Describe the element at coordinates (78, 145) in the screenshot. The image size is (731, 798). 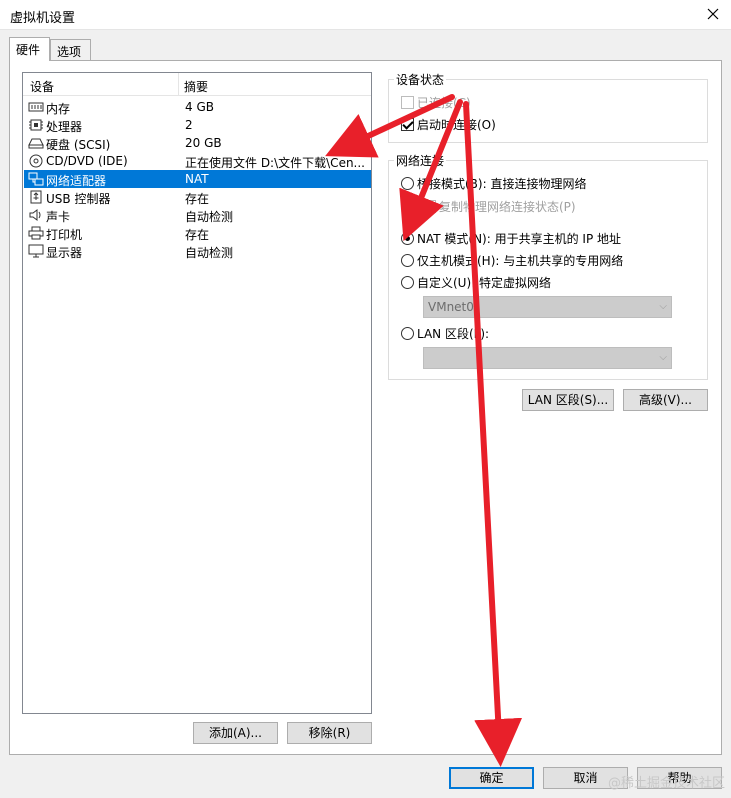
I see `device-name: 硬盘 (SCSI)` at that location.